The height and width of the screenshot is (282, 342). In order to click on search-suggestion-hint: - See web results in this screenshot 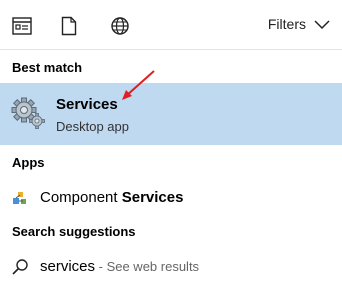, I will do `click(147, 266)`.